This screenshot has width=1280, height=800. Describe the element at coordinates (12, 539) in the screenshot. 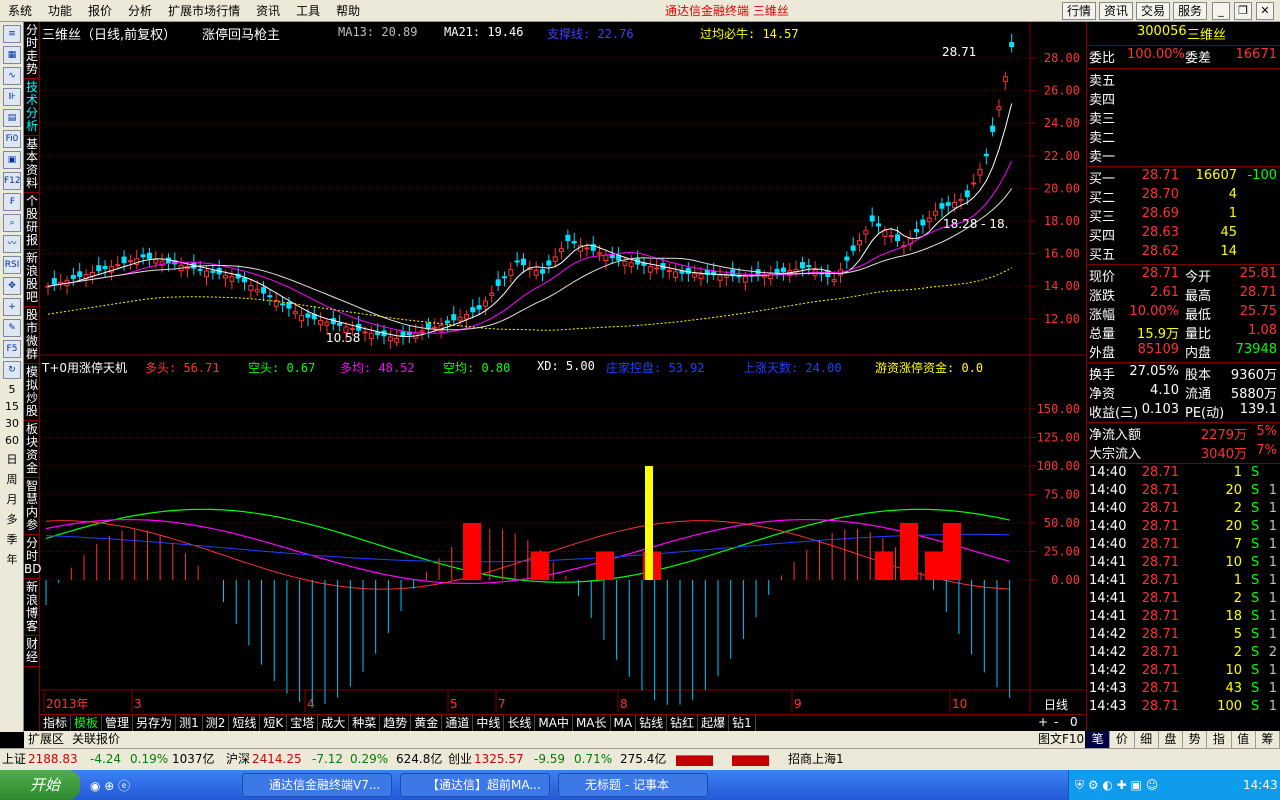

I see `period-season: 季` at that location.